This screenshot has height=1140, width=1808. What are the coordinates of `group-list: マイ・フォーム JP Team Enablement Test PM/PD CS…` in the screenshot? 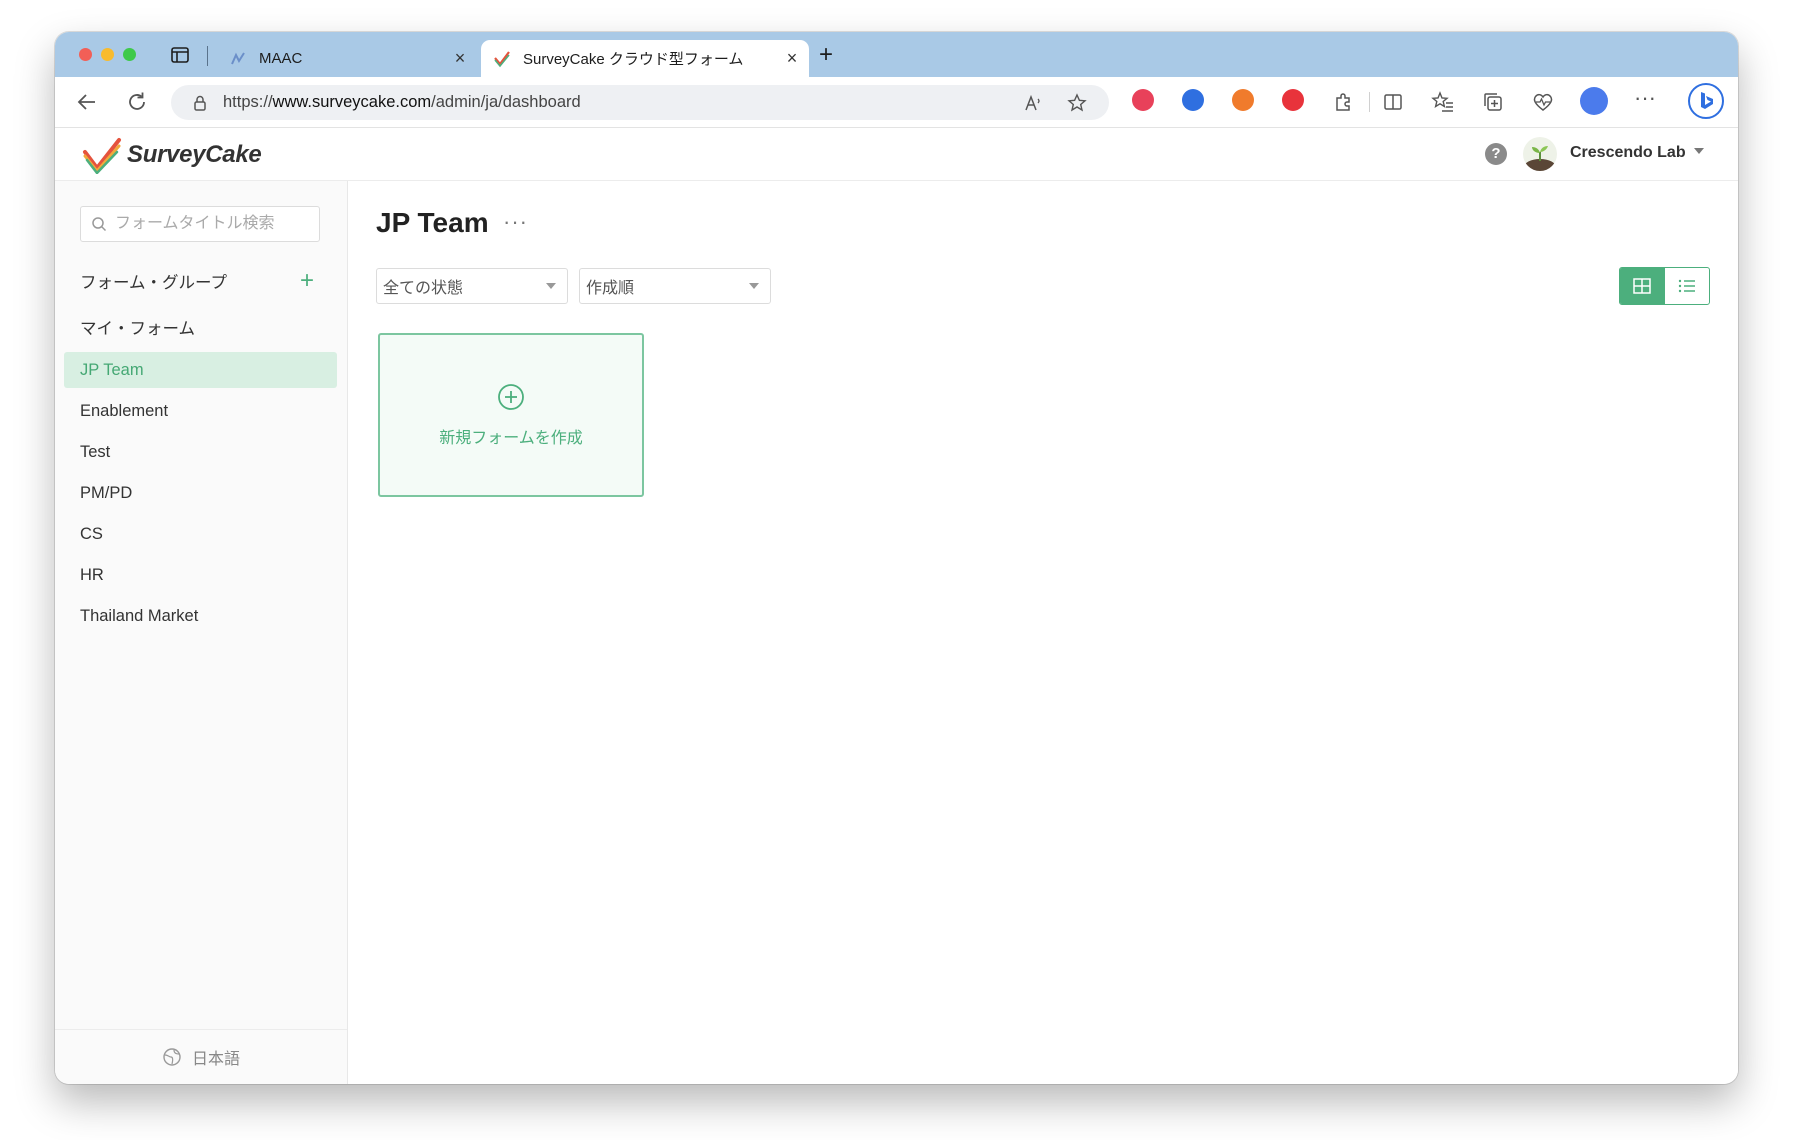 It's located at (200, 475).